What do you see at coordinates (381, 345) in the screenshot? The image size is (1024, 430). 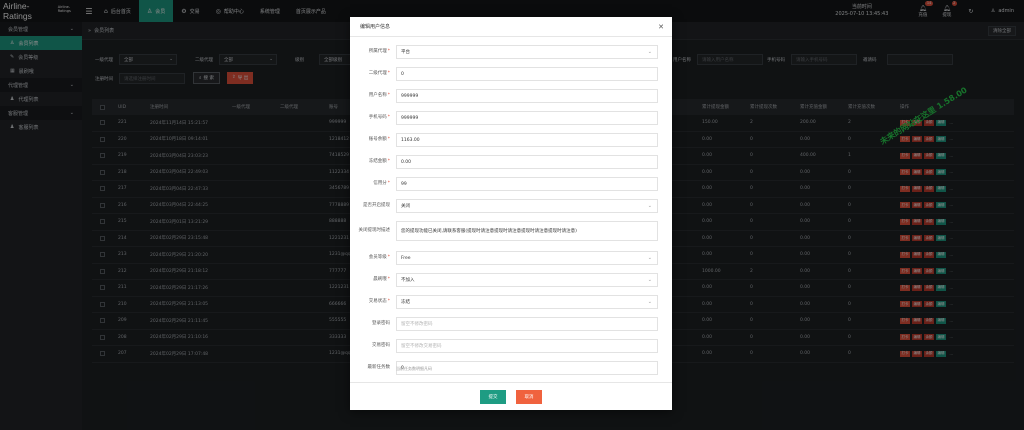 I see `form-label-text: 交易密码` at bounding box center [381, 345].